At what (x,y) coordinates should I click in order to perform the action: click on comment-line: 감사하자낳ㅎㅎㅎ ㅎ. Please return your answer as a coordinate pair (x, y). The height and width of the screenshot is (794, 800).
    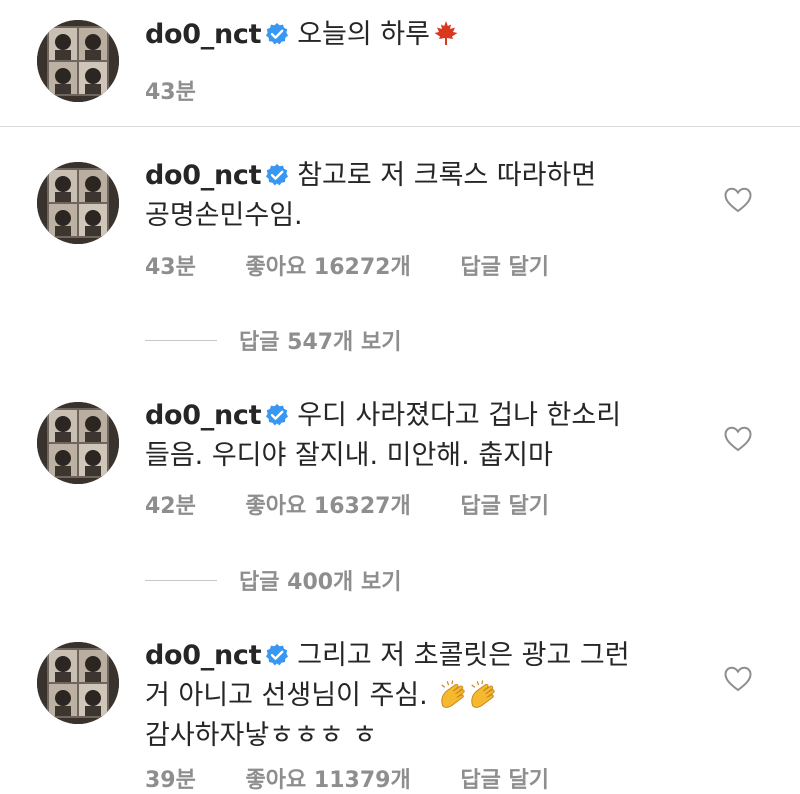
    Looking at the image, I should click on (261, 735).